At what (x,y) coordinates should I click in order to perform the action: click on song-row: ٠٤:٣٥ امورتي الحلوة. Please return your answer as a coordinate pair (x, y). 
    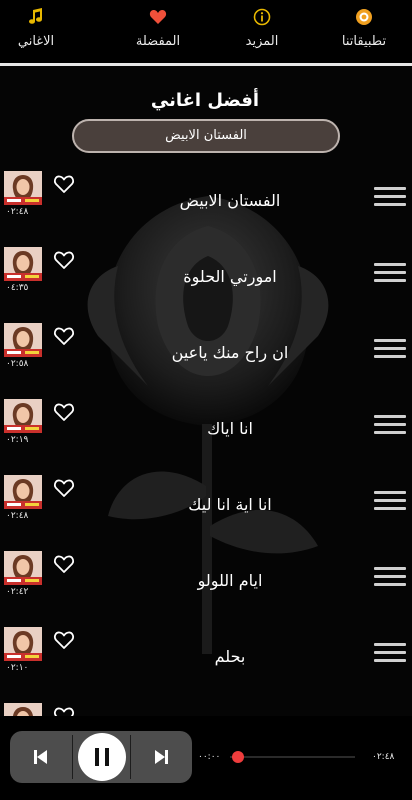
    Looking at the image, I should click on (206, 283).